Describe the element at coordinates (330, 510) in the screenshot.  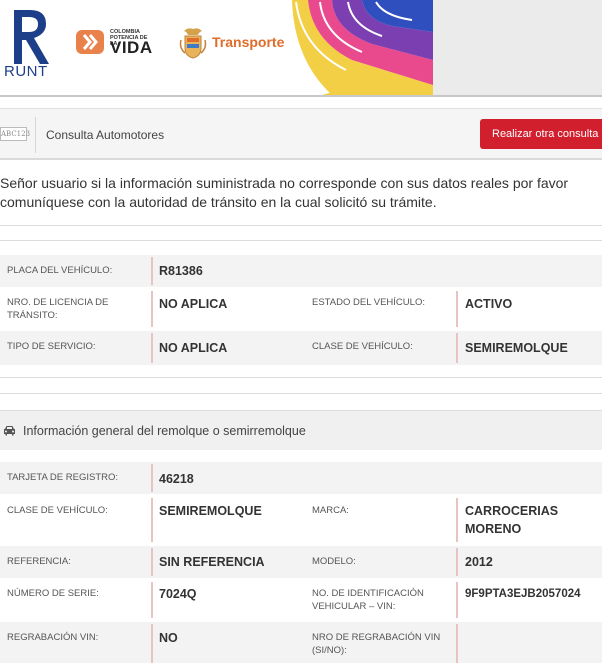
I see `marca-label: MARCA:` at that location.